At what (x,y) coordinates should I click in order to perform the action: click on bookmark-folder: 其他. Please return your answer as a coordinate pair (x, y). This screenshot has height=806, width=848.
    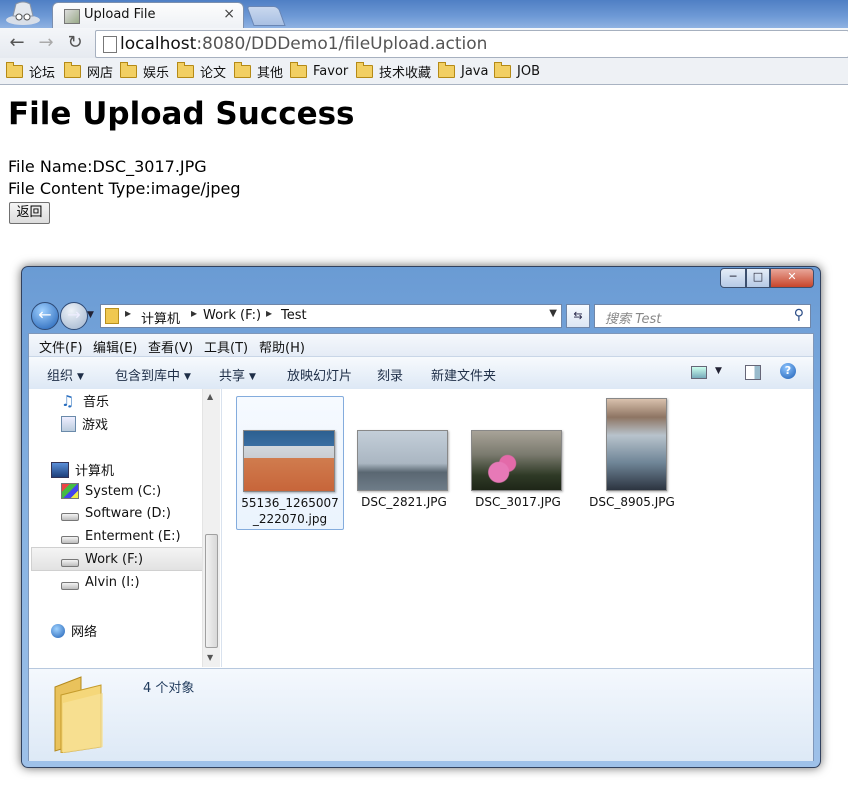
    Looking at the image, I should click on (258, 71).